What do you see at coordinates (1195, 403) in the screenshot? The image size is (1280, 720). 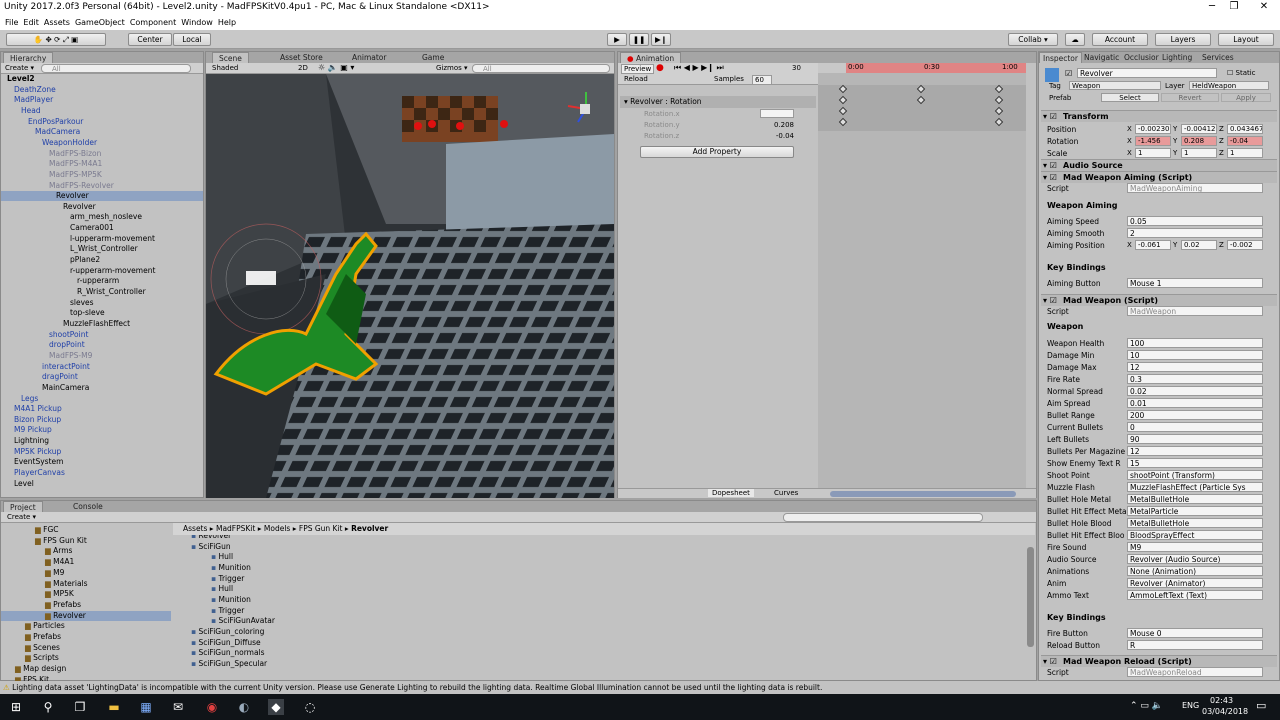 I see `weapon-field-field: 0.01` at bounding box center [1195, 403].